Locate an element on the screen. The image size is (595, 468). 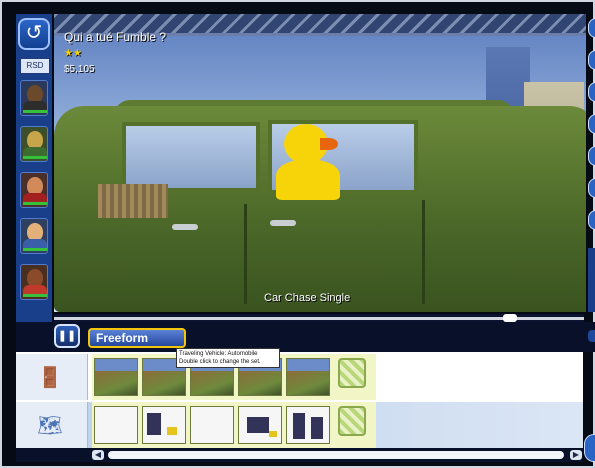
scroll-thumb is located at coordinates (336, 455).